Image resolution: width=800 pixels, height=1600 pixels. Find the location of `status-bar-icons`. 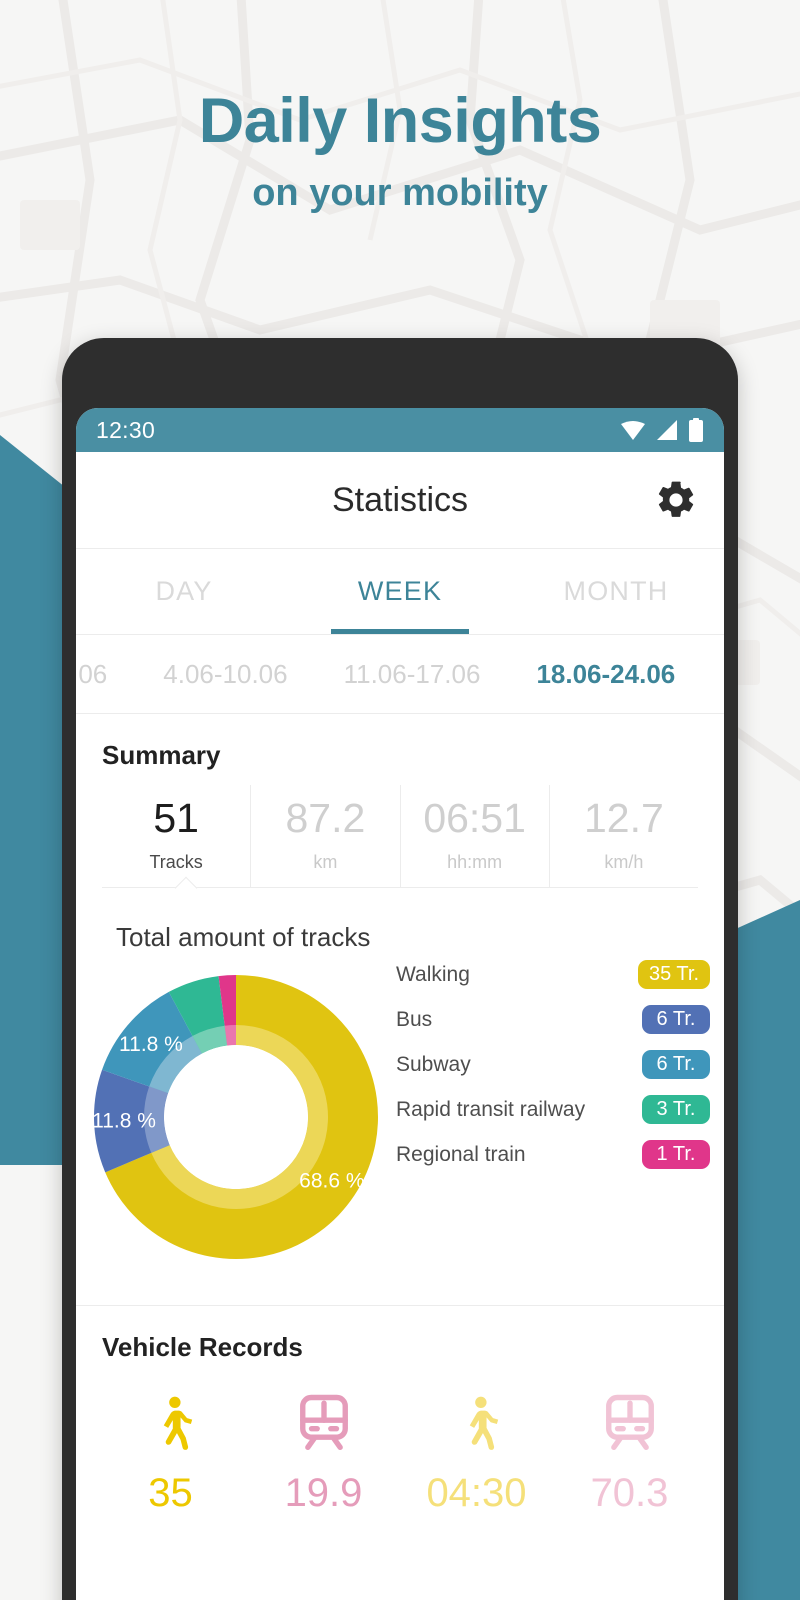

status-bar-icons is located at coordinates (662, 430).